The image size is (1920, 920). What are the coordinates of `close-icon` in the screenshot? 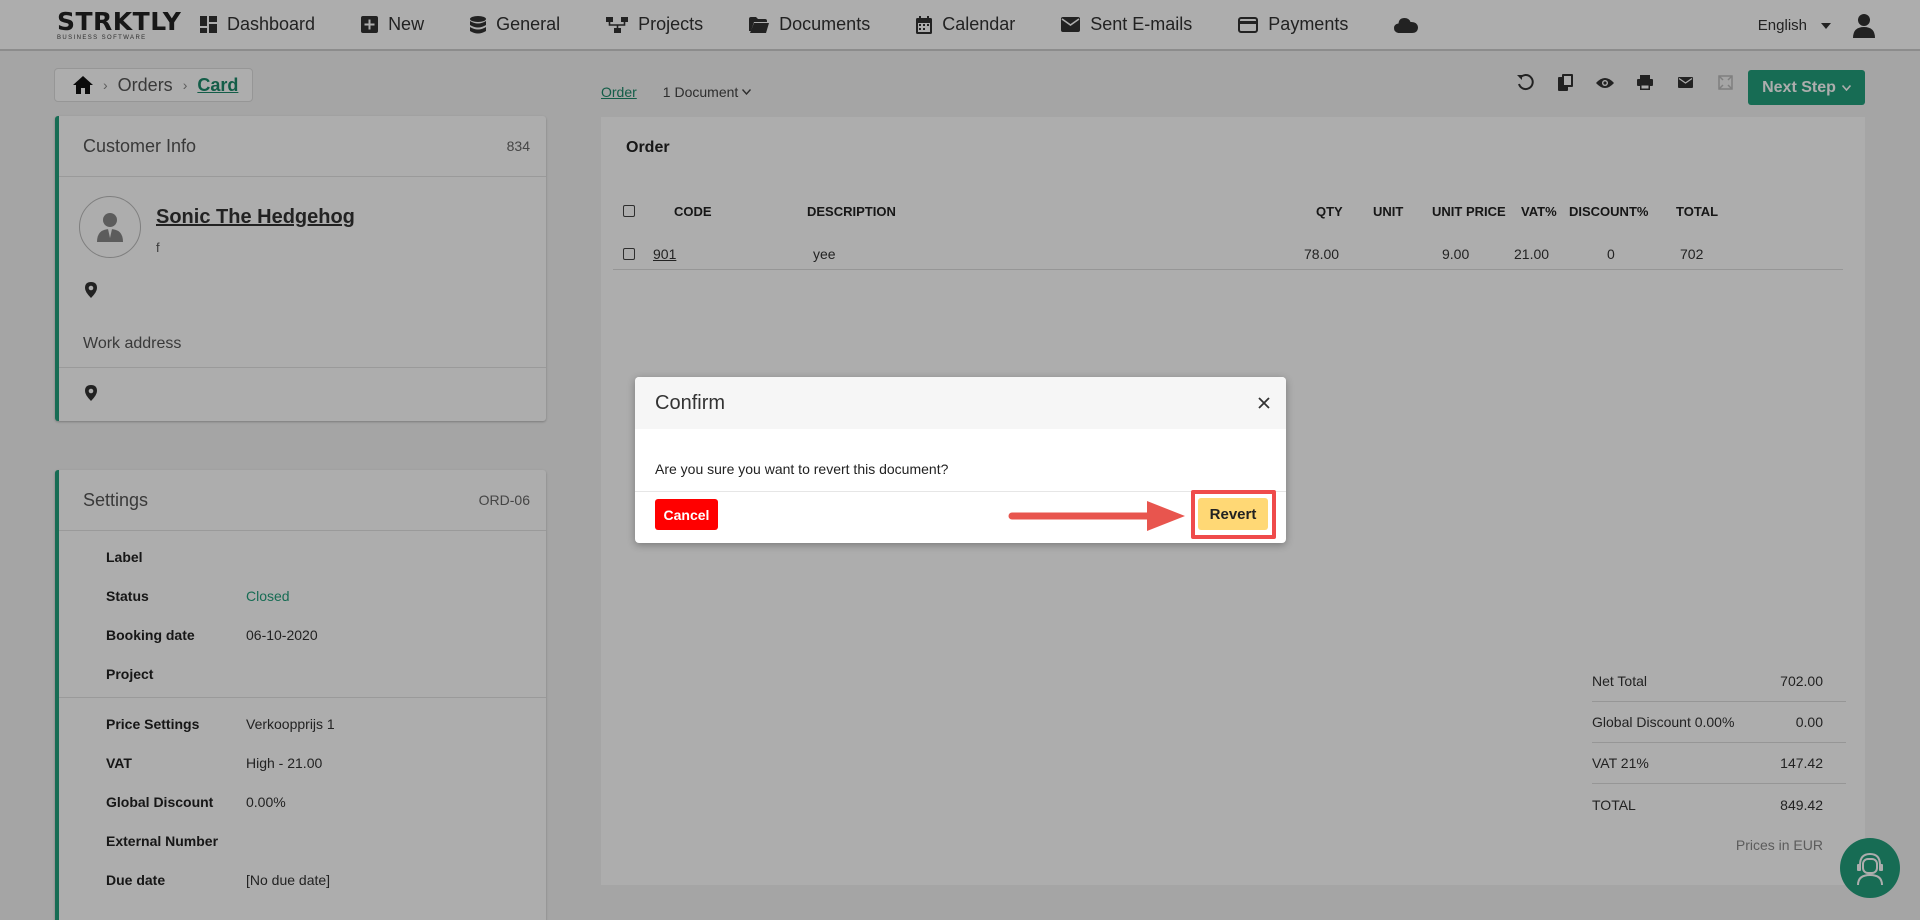 It's located at (1264, 403).